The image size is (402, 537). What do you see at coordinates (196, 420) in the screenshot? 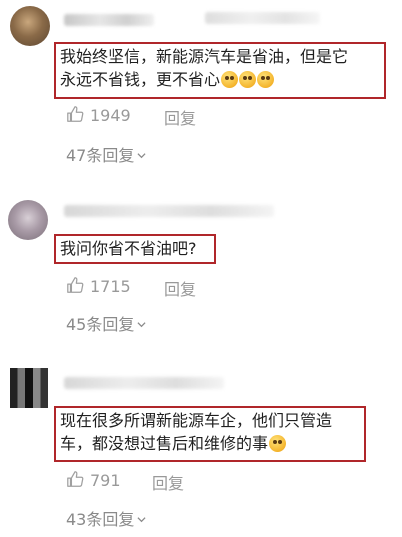
I see `comment-text-line1: 现在很多所谓新能源车企，他们只管造` at bounding box center [196, 420].